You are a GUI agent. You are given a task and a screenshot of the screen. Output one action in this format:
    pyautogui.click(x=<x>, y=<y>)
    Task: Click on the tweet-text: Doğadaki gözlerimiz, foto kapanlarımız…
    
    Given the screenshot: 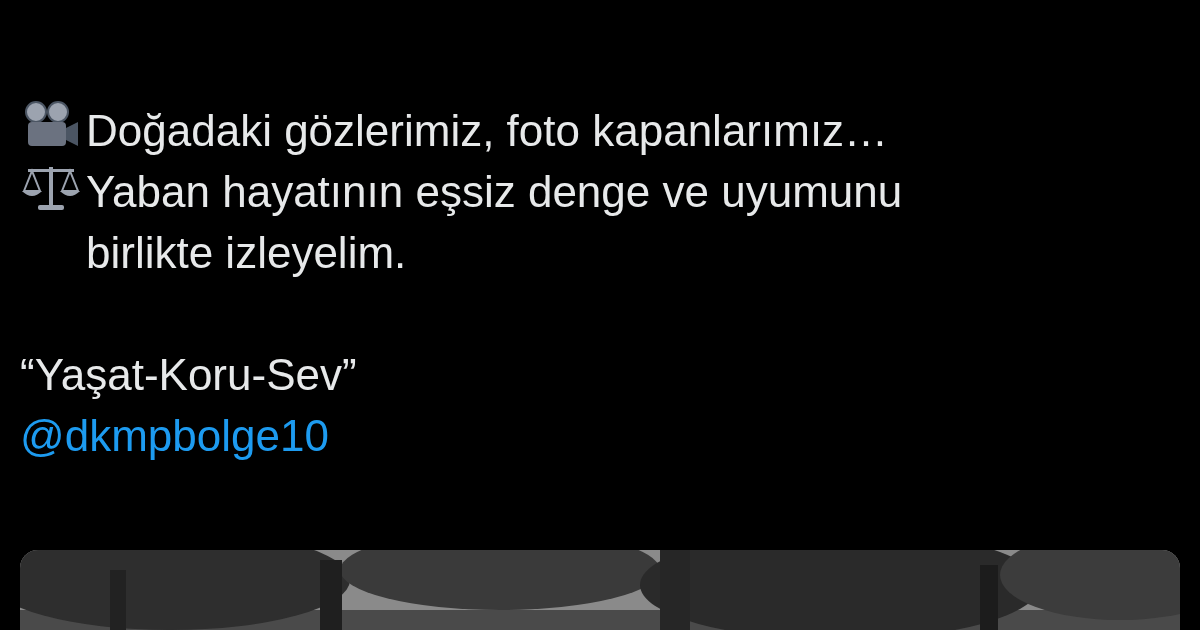 What is the action you would take?
    pyautogui.click(x=488, y=131)
    